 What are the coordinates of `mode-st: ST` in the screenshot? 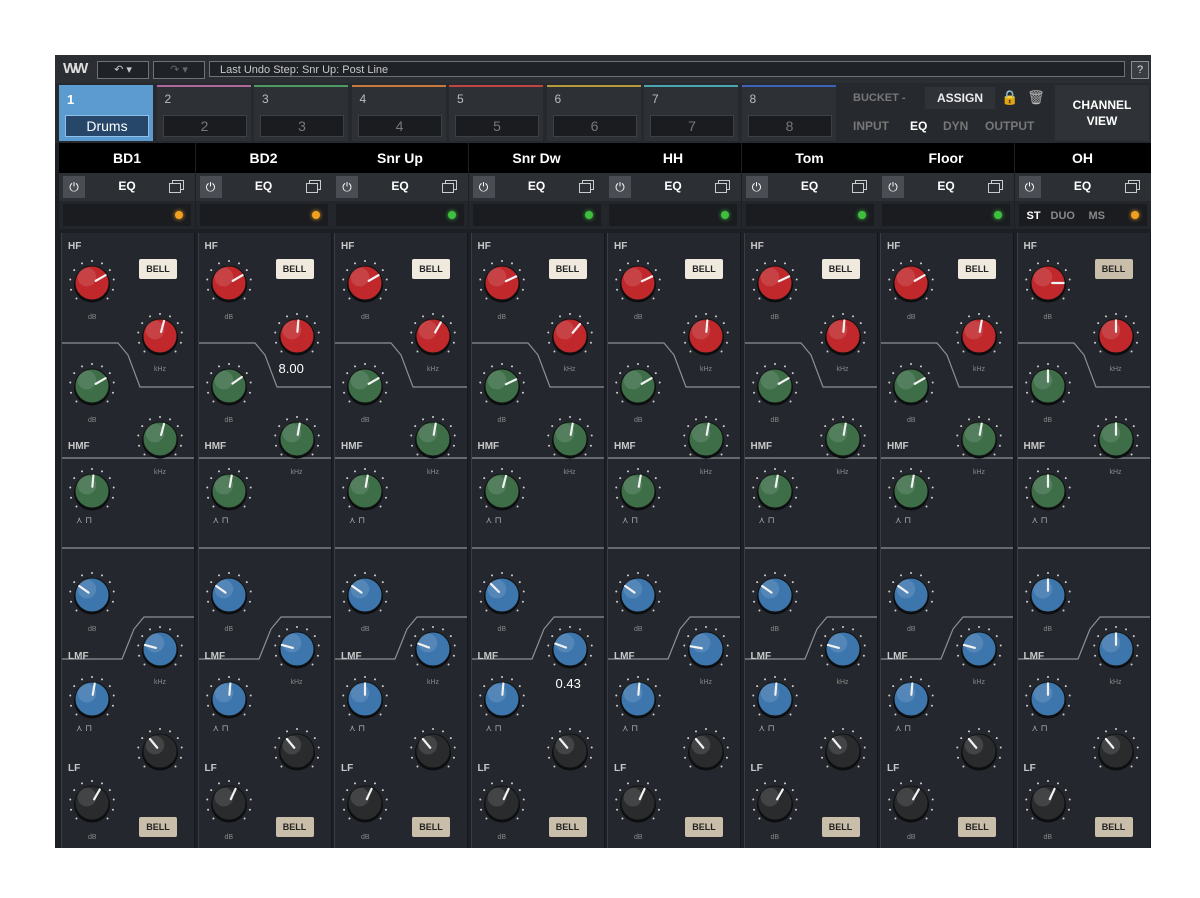 It's located at (1034, 216).